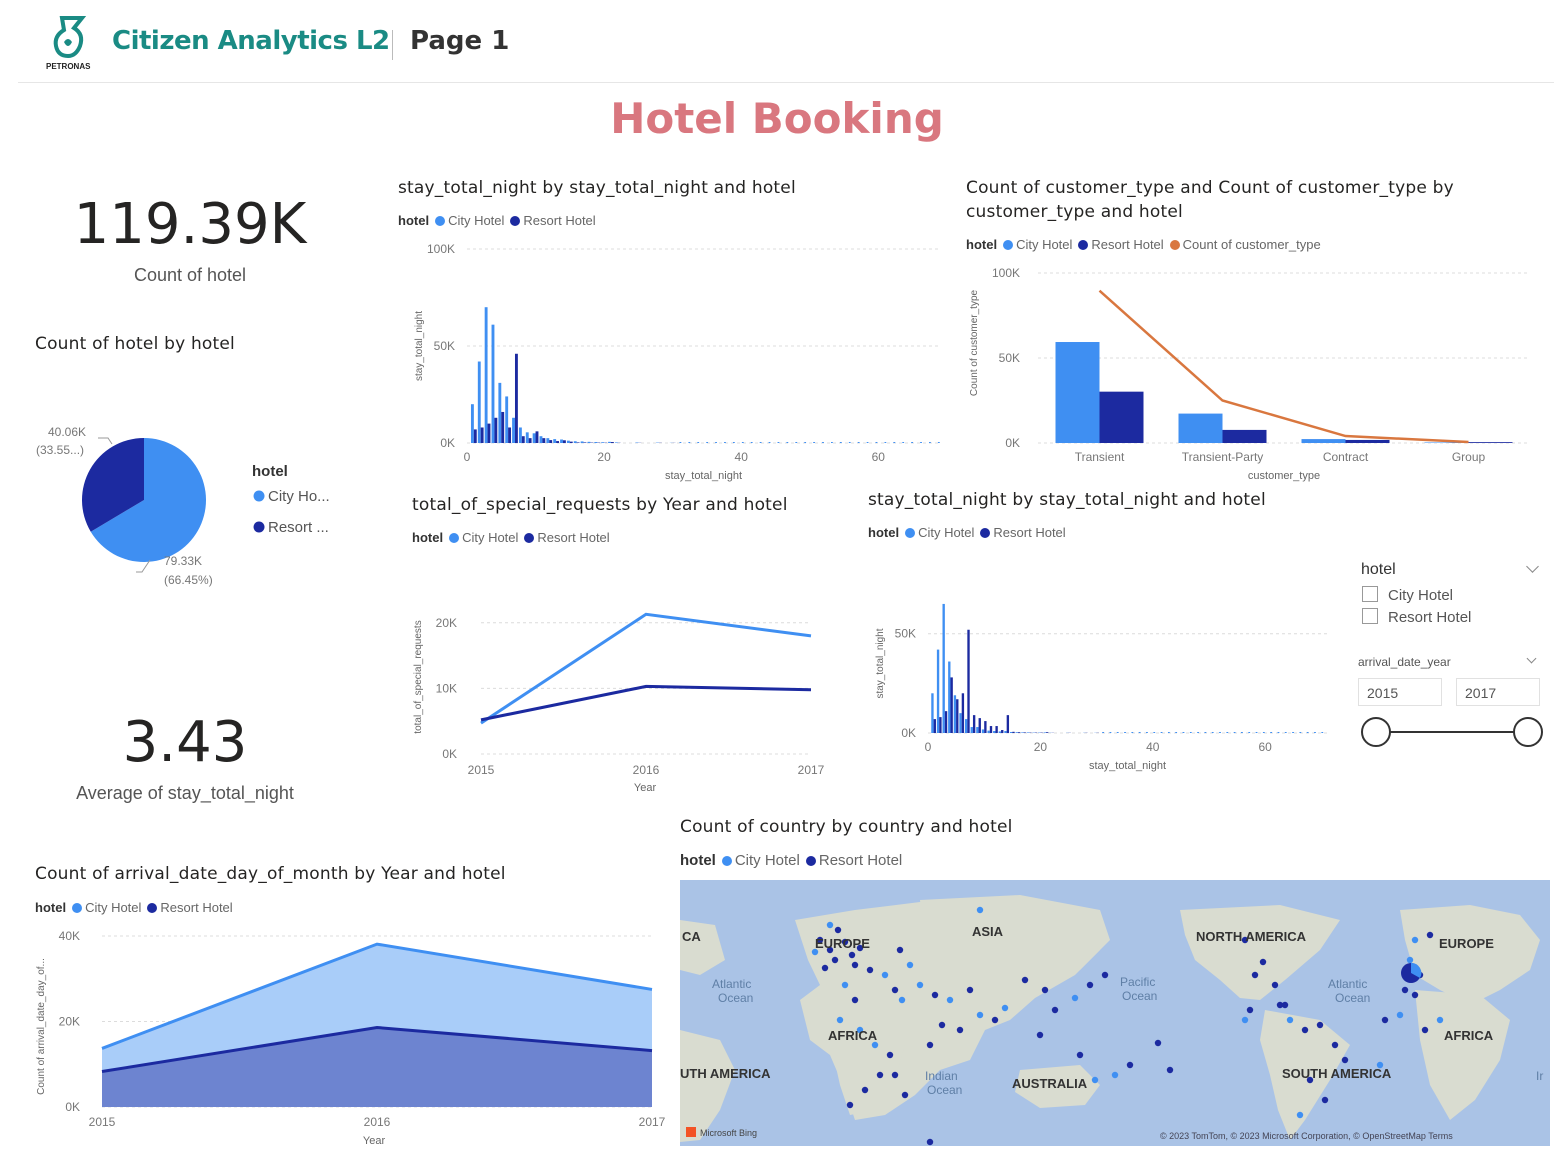  Describe the element at coordinates (786, 82) in the screenshot. I see `header-divider` at that location.